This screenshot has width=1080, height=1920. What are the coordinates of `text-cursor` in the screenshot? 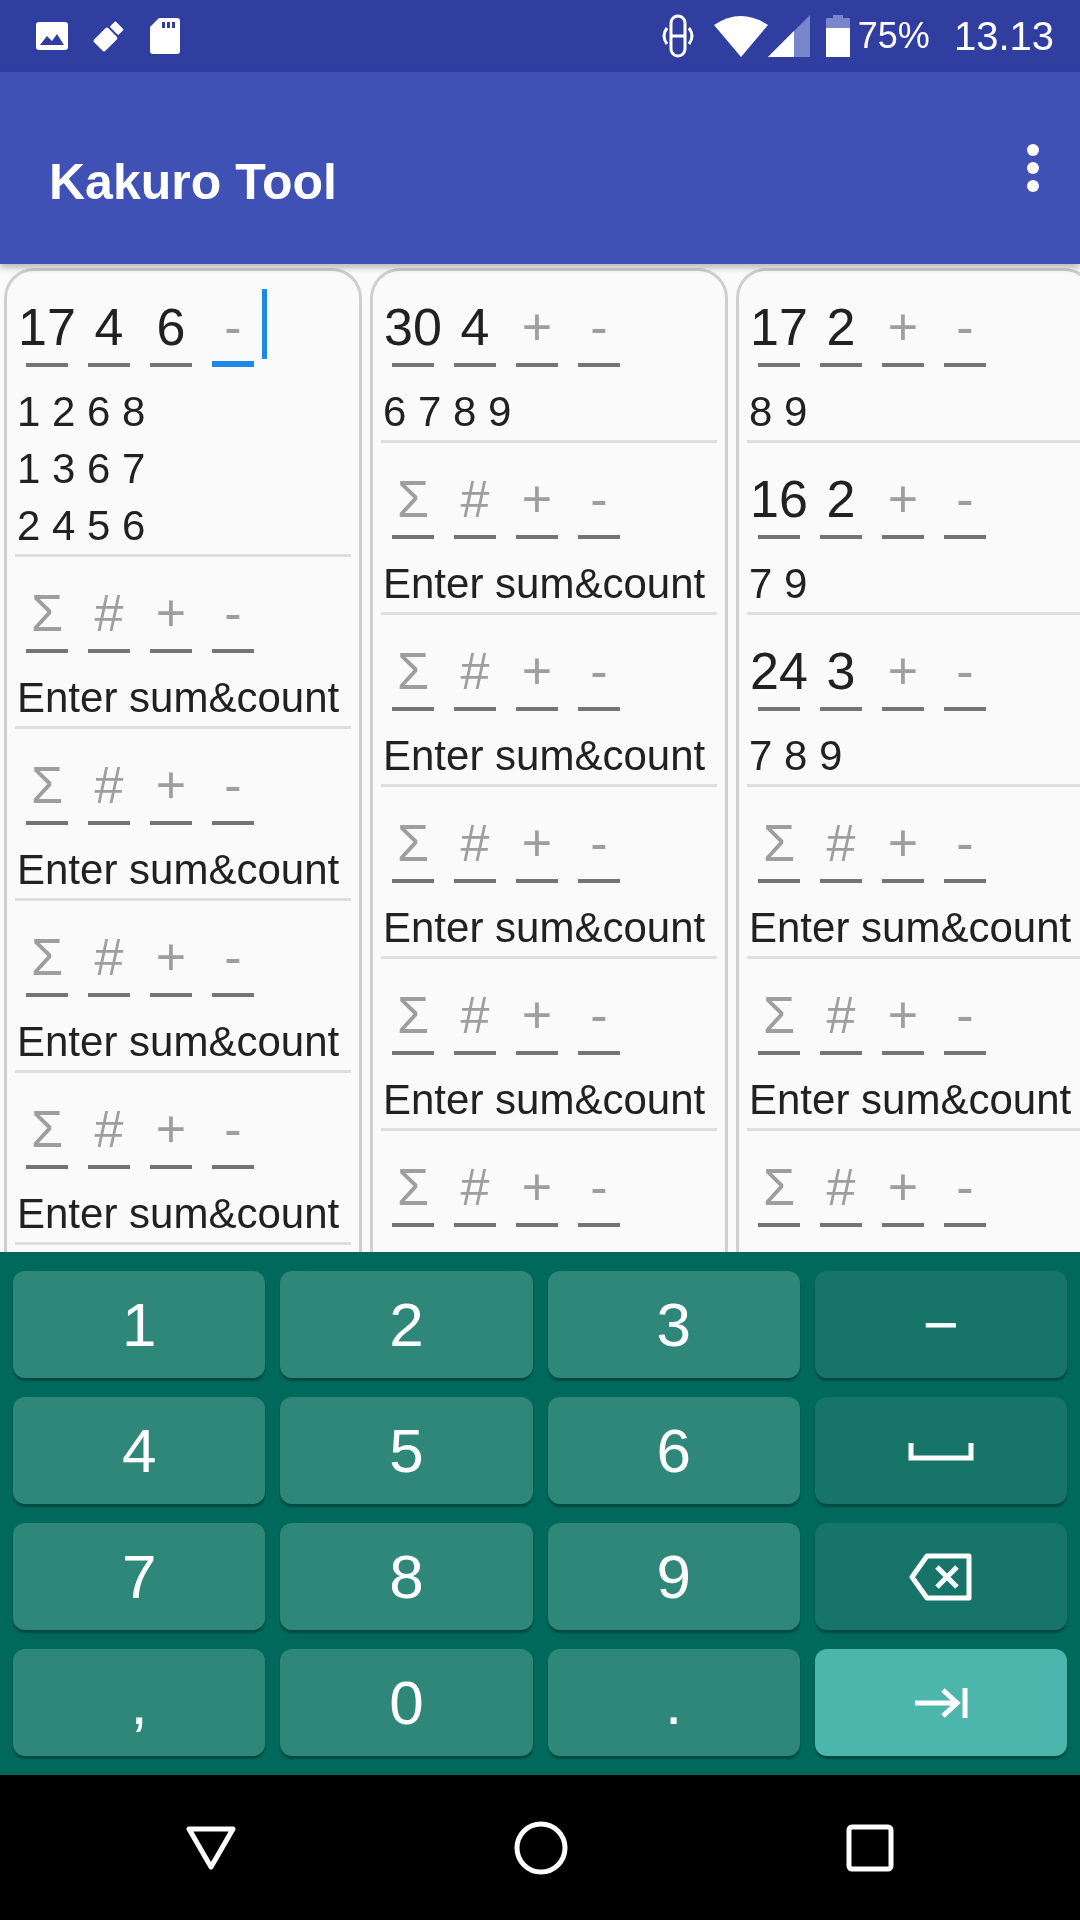 It's located at (264, 324).